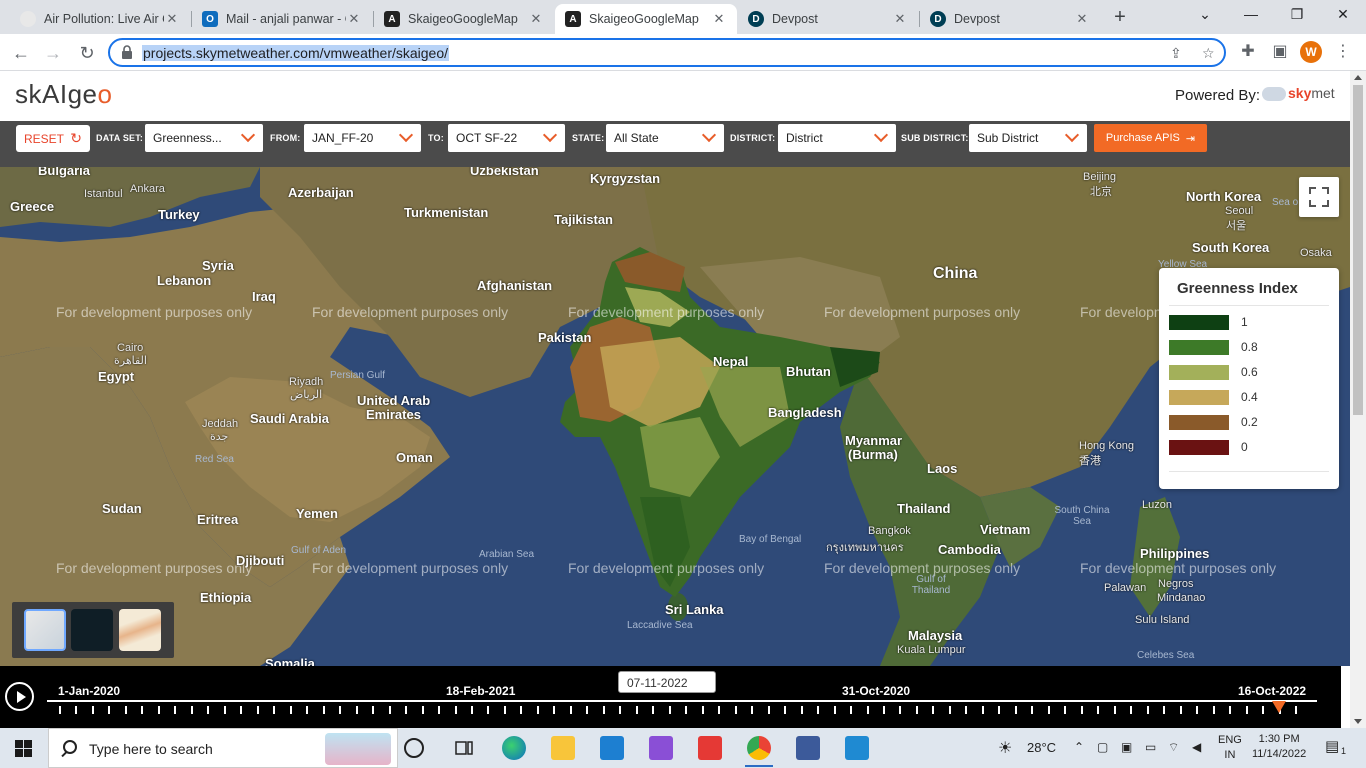  I want to click on windows-logo-pane, so click(19, 753).